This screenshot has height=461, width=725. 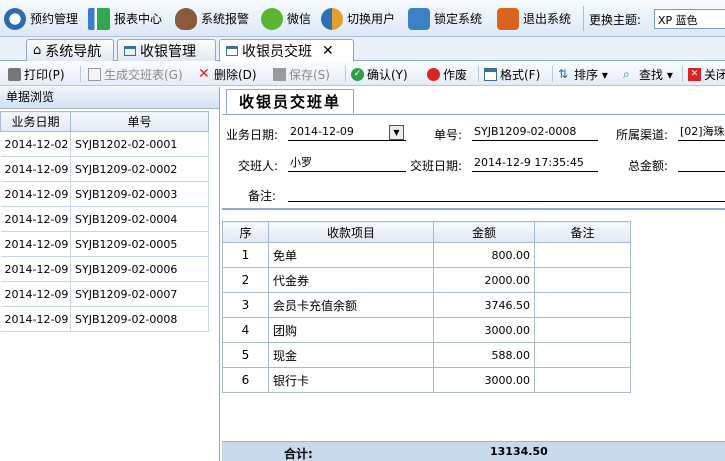 I want to click on close-button: ✕ 关闭, so click(x=706, y=74).